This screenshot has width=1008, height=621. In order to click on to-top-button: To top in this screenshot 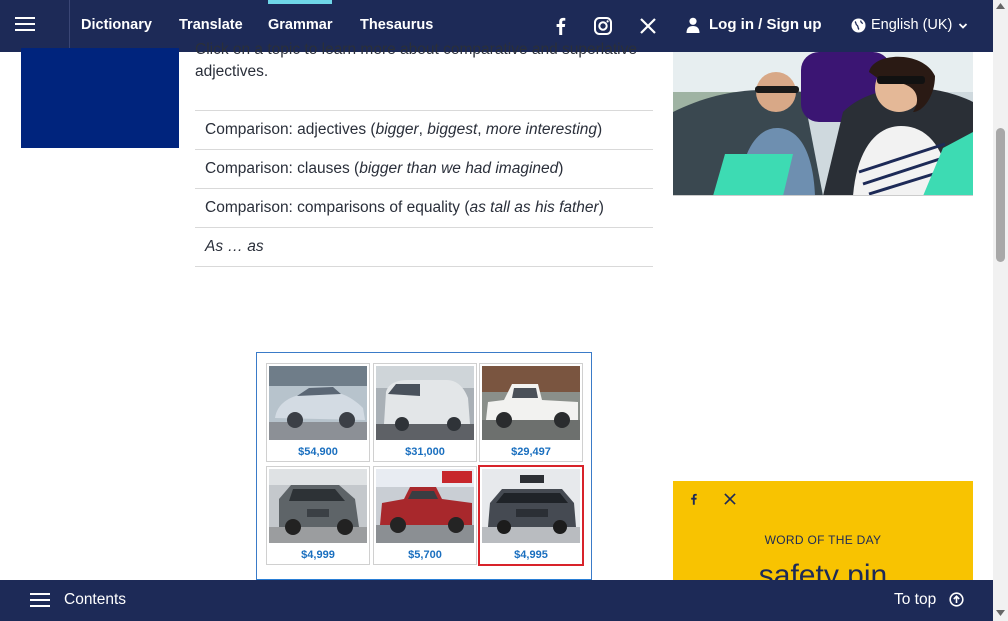, I will do `click(931, 600)`.